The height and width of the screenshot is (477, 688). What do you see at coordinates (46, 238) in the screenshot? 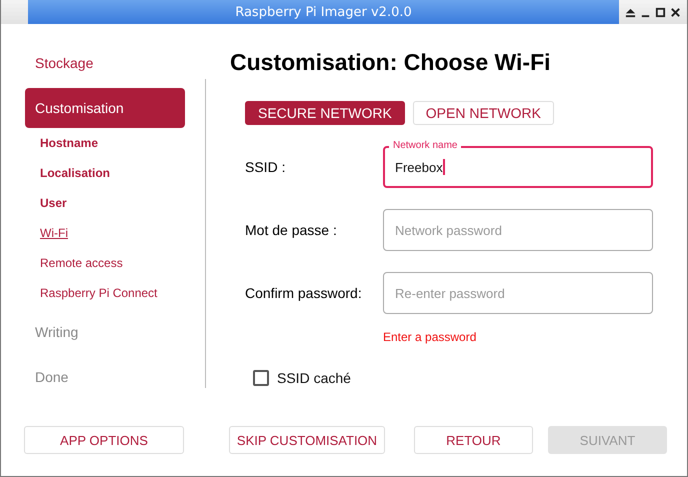
I see `sidebar-subitem: Wi-Fi` at bounding box center [46, 238].